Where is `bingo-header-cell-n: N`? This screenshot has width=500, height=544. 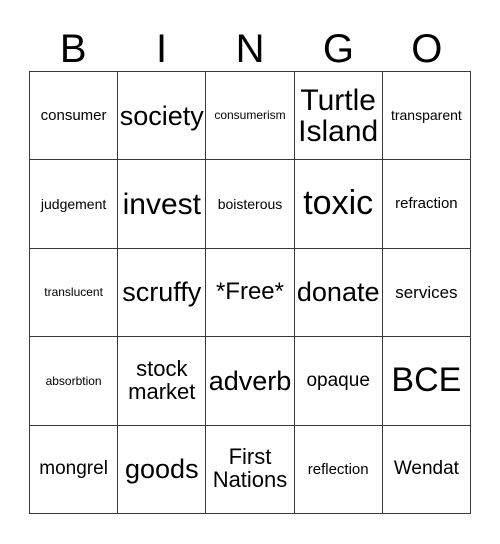 bingo-header-cell-n: N is located at coordinates (250, 42).